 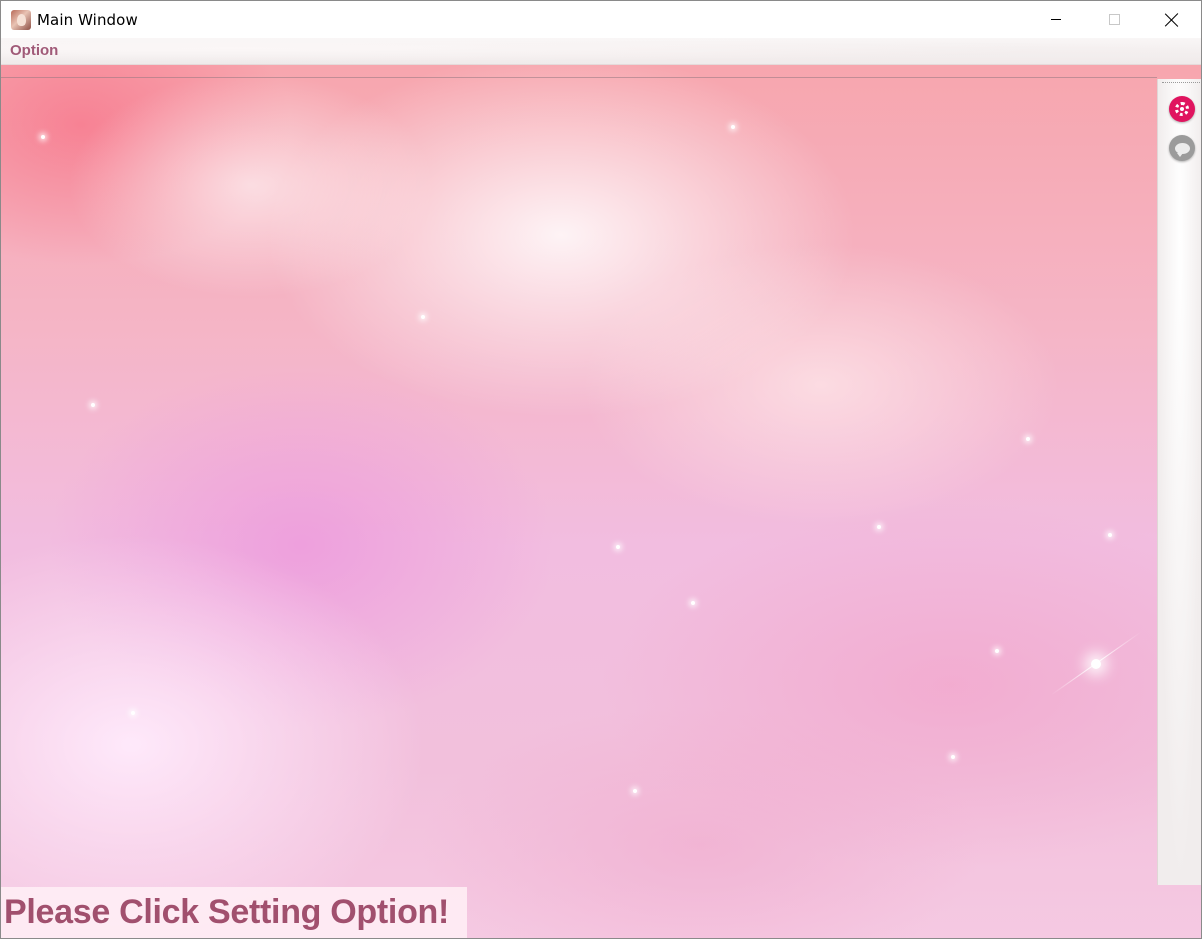 I want to click on app-icon, so click(x=21, y=19).